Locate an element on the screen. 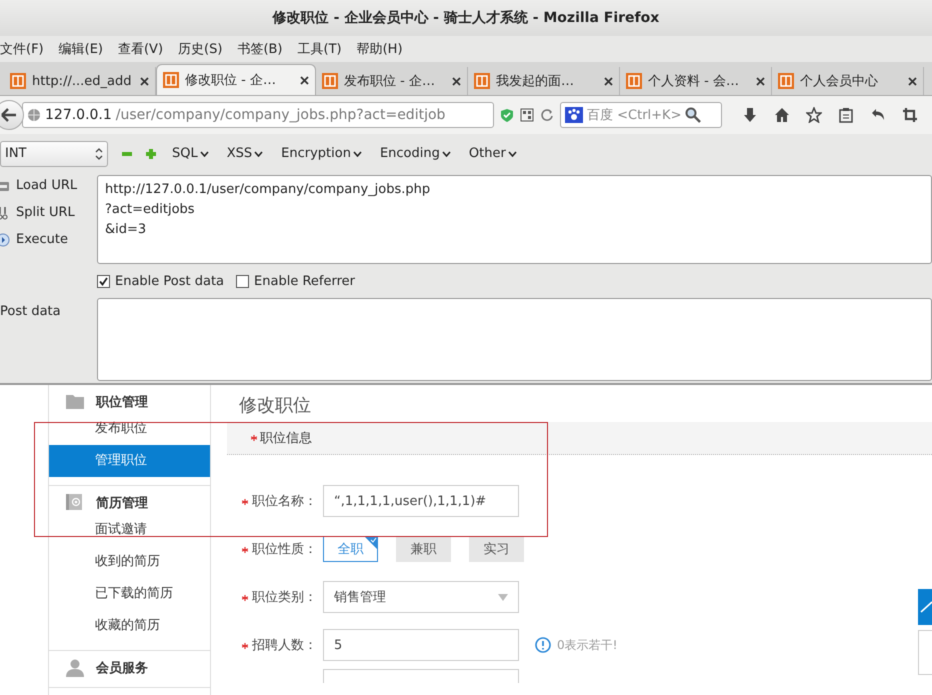 This screenshot has width=932, height=695. back-to-top-button is located at coordinates (925, 607).